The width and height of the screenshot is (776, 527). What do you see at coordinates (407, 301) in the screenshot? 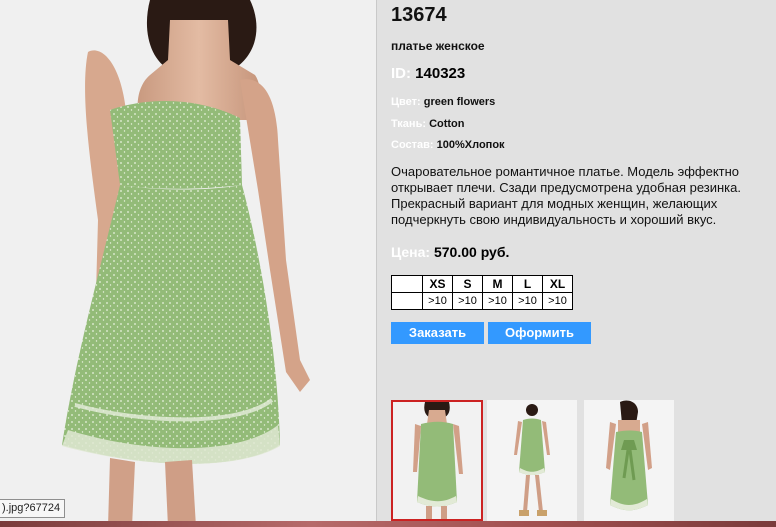
I see `stock-corner-cell` at bounding box center [407, 301].